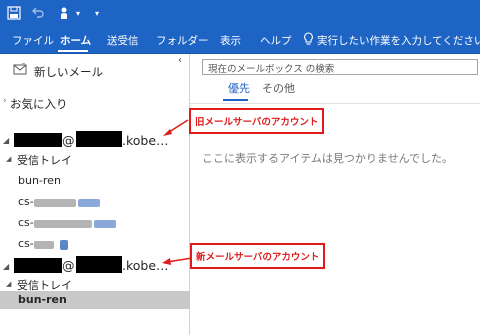  Describe the element at coordinates (398, 40) in the screenshot. I see `tell-me-box: 実行したい作業を入力してください` at that location.